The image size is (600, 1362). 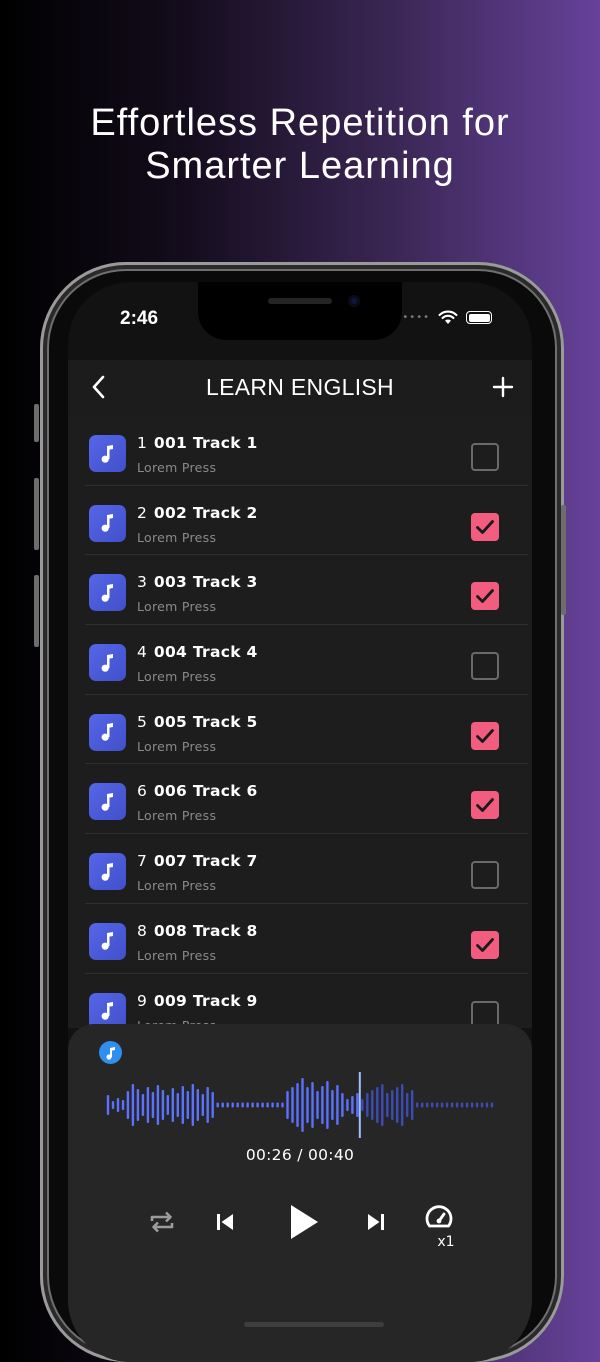 I want to click on front-camera, so click(x=354, y=301).